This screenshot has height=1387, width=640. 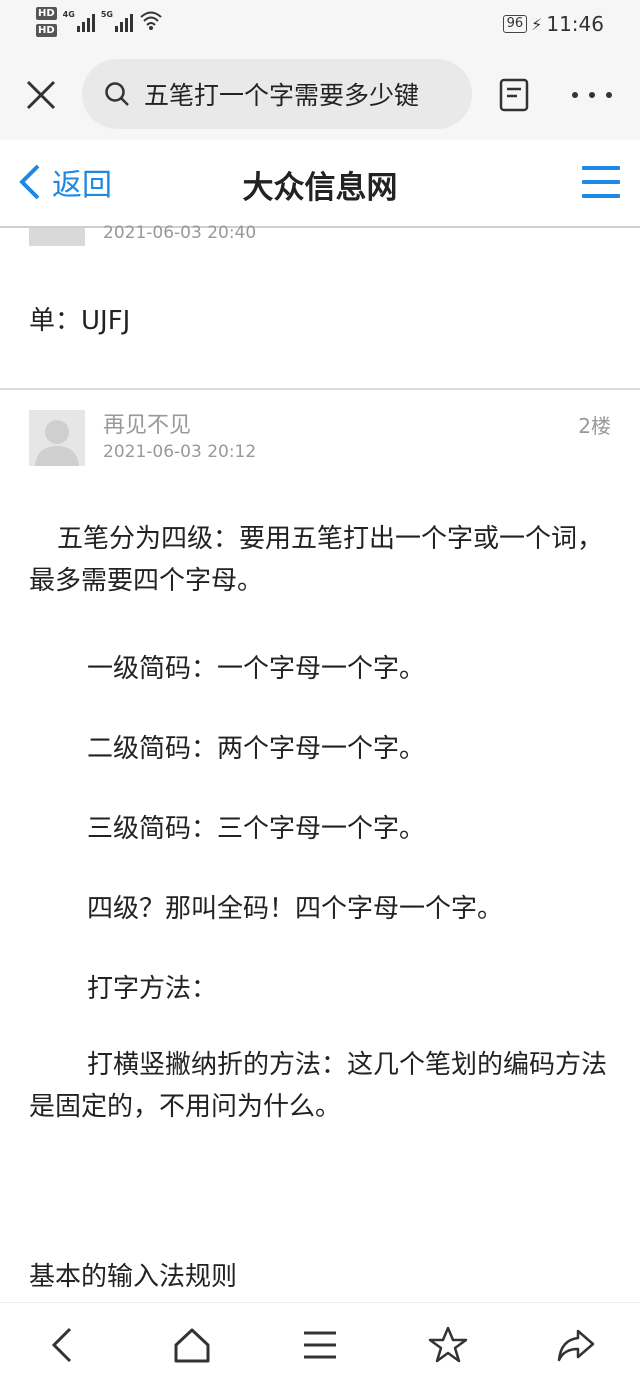 I want to click on search-query: 五笔打一个字需要多少键, so click(x=294, y=94).